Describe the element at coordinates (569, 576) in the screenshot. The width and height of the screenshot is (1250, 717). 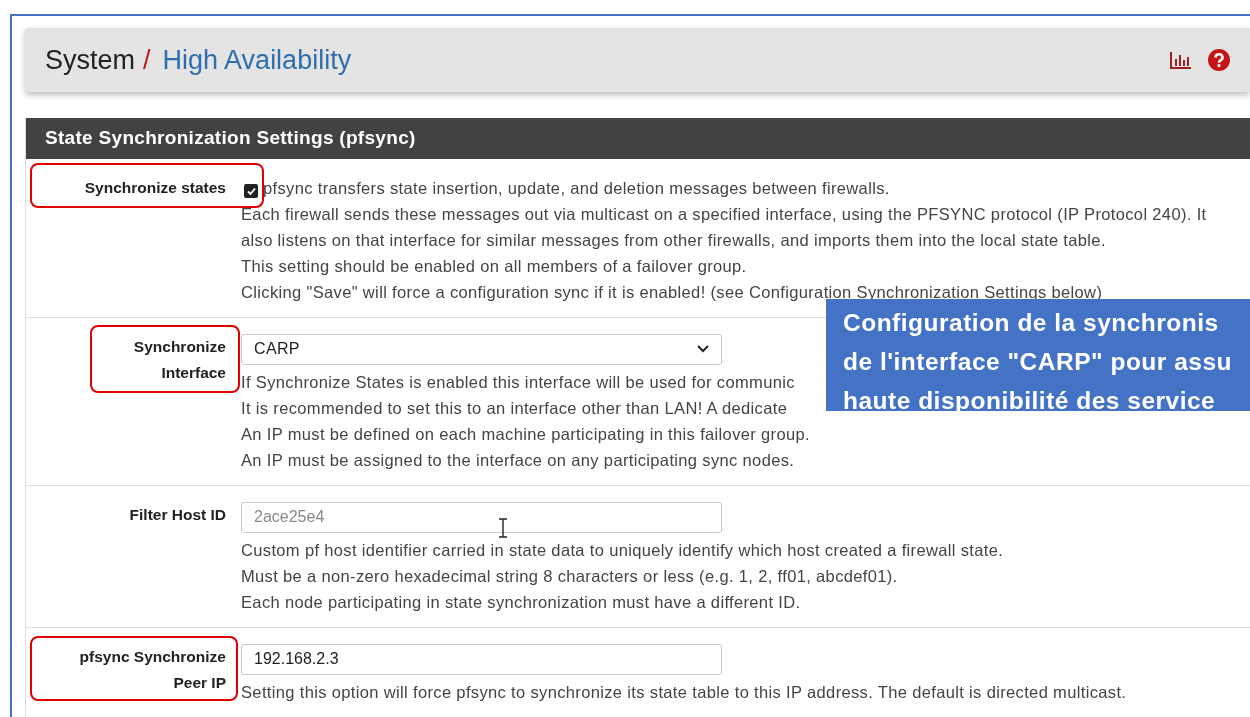
I see `help-text: Must be a non-zero hexadecimal string 8 characters or less (e.g. 1, 2, ff01, abcdef01).` at that location.